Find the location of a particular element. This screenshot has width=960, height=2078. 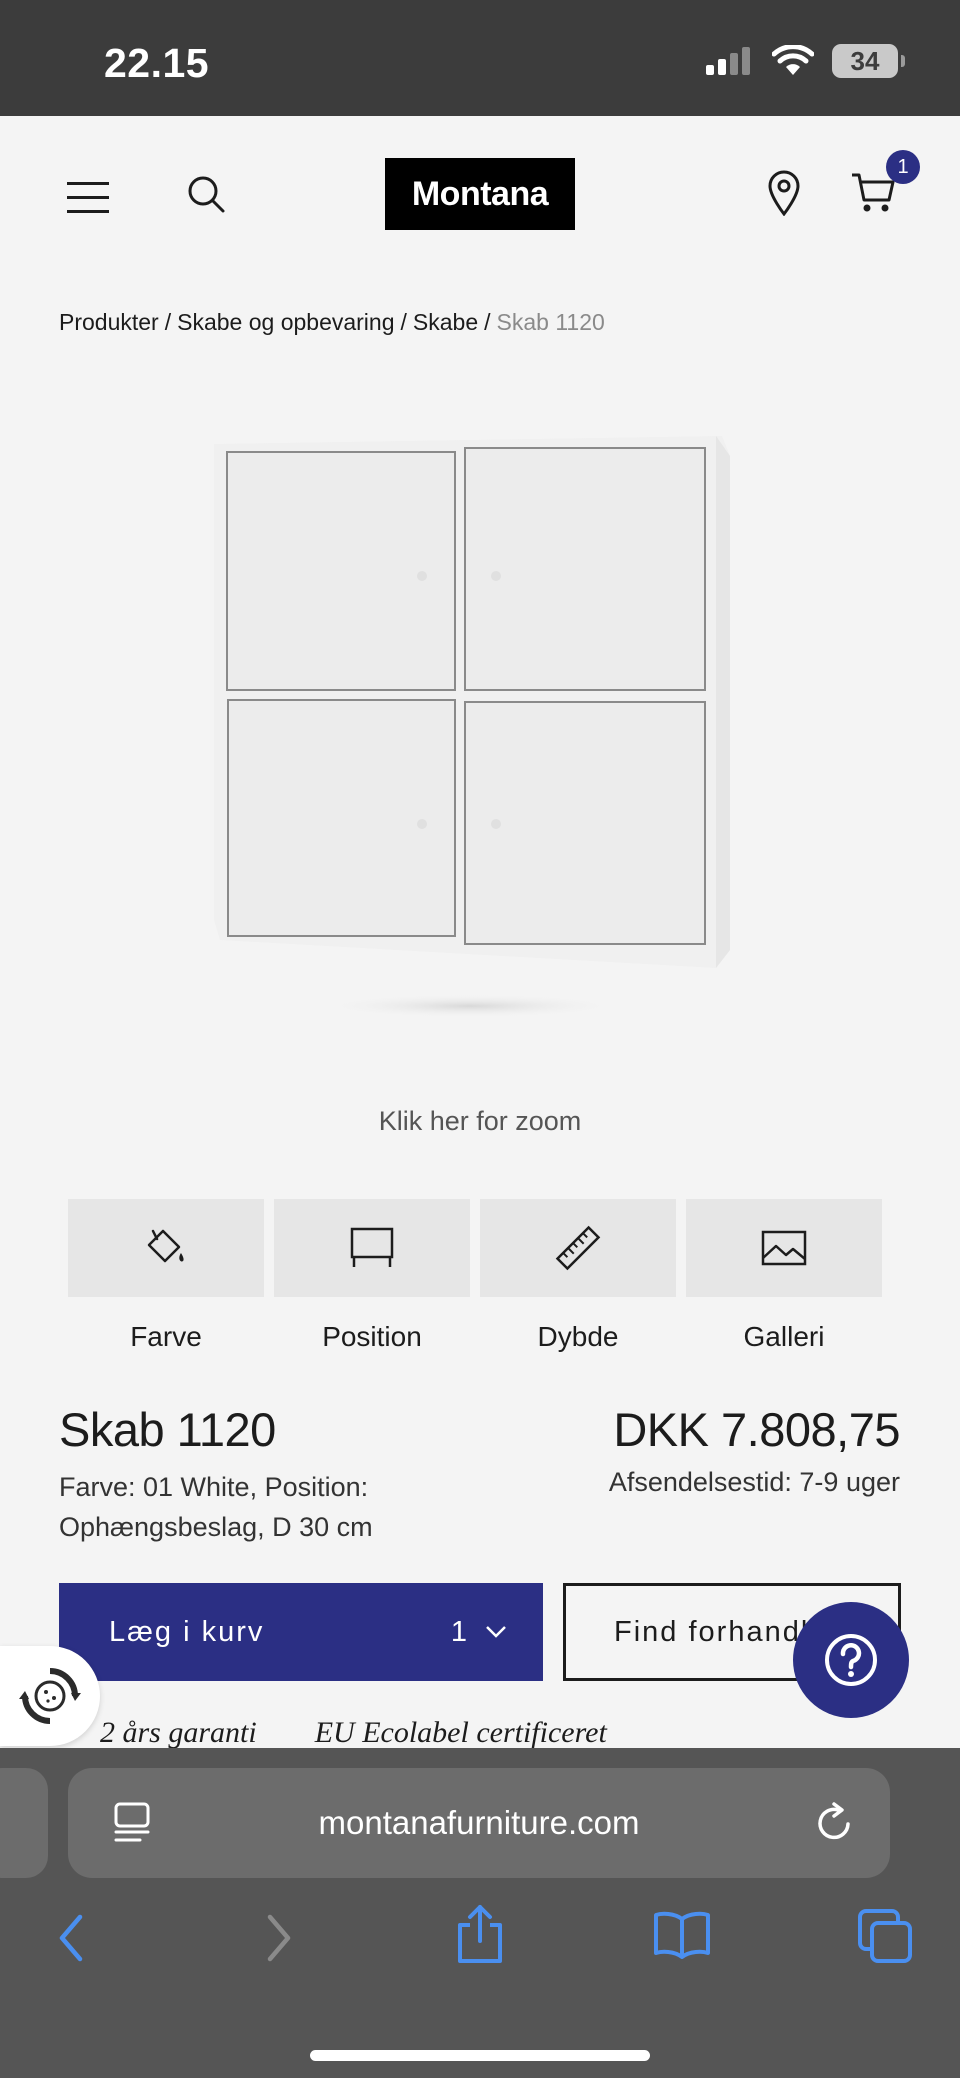

tabs-icon is located at coordinates (886, 1936).